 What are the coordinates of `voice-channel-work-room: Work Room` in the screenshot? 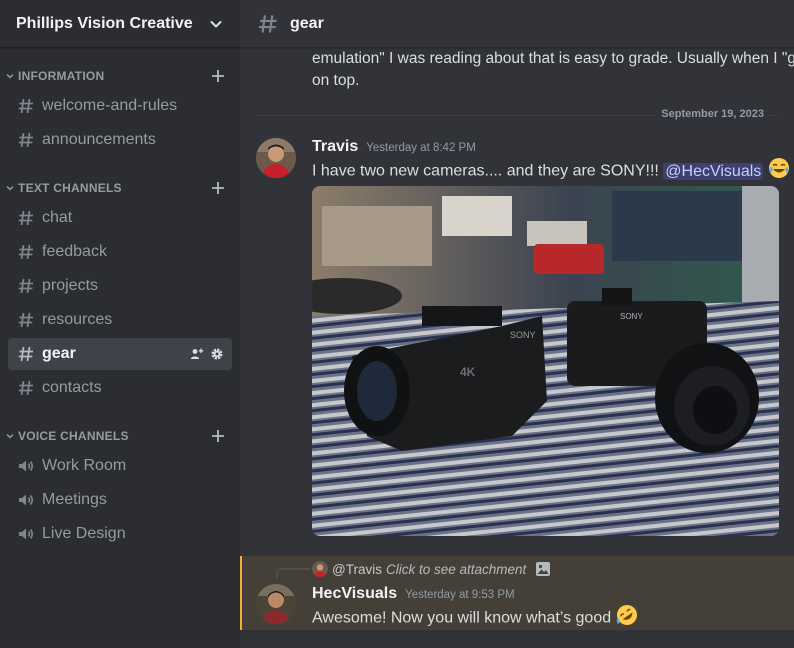 It's located at (120, 466).